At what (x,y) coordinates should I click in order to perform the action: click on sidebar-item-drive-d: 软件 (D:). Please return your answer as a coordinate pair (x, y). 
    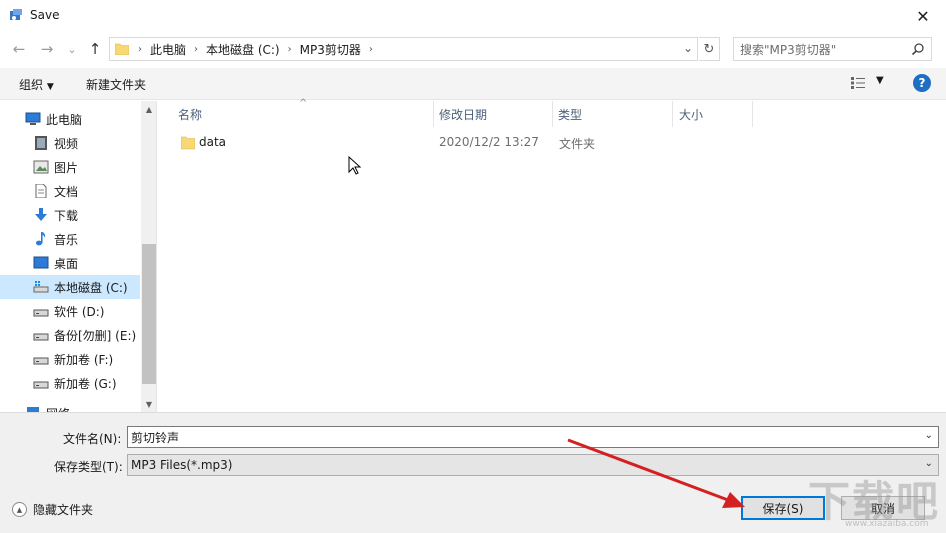
    Looking at the image, I should click on (70, 311).